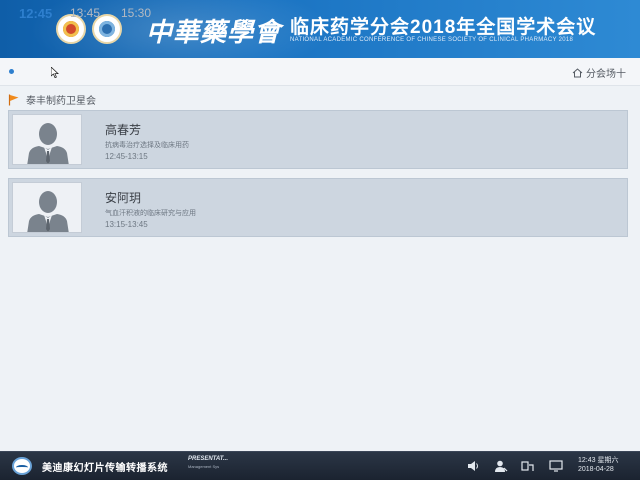  Describe the element at coordinates (598, 460) in the screenshot. I see `clock-time: 12:43 星期六` at that location.